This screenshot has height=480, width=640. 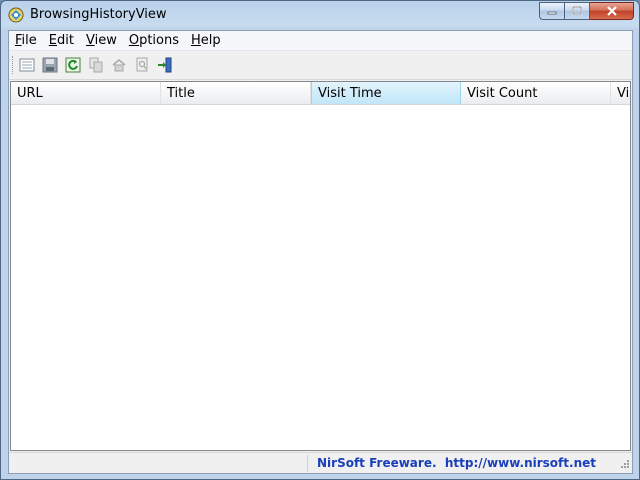 I want to click on column-header-url: URL, so click(x=86, y=93).